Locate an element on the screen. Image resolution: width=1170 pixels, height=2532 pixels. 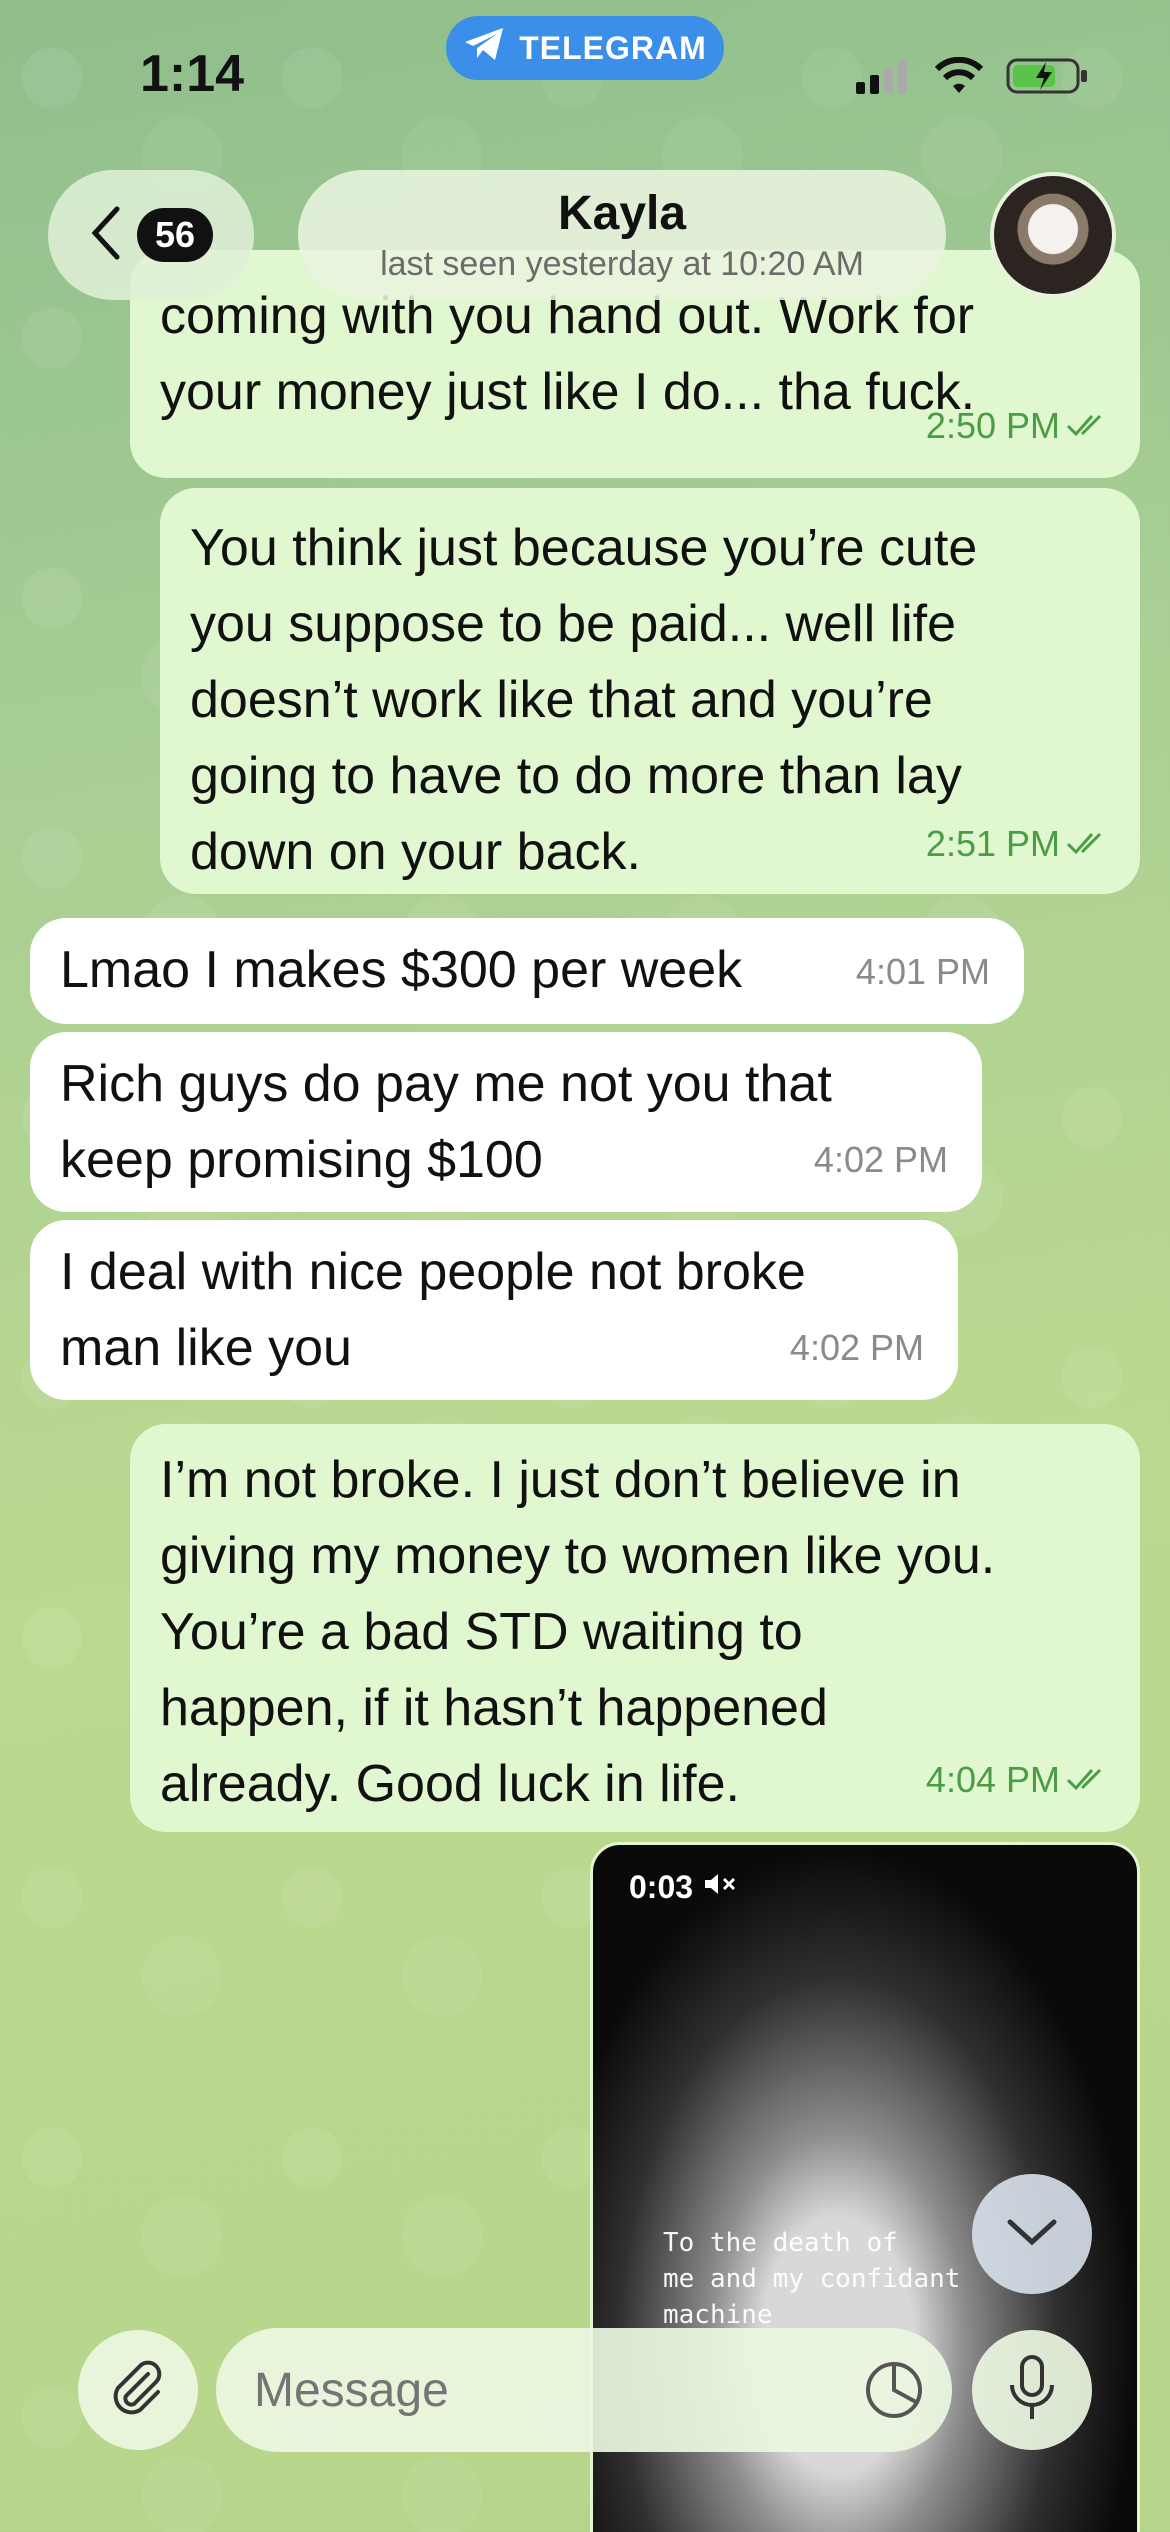
message-meta: 4:04 PM is located at coordinates (1018, 1780).